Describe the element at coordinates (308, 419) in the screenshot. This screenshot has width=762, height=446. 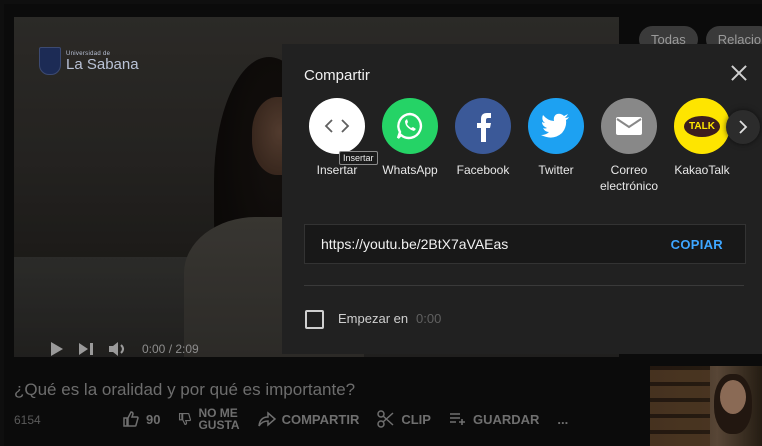
I see `share-button: COMPARTIR` at that location.